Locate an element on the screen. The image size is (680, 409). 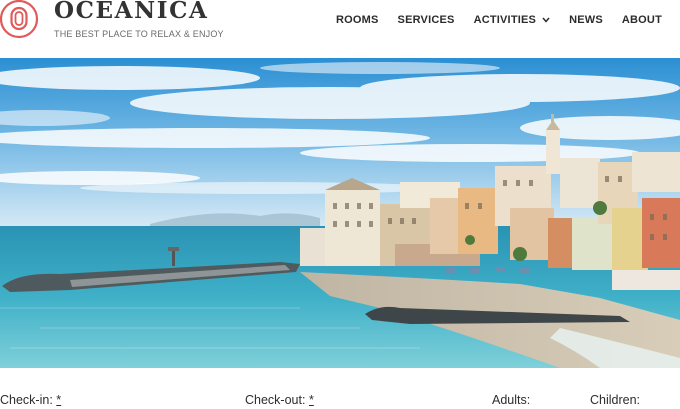
checkout-label: Check-out: * is located at coordinates (279, 400).